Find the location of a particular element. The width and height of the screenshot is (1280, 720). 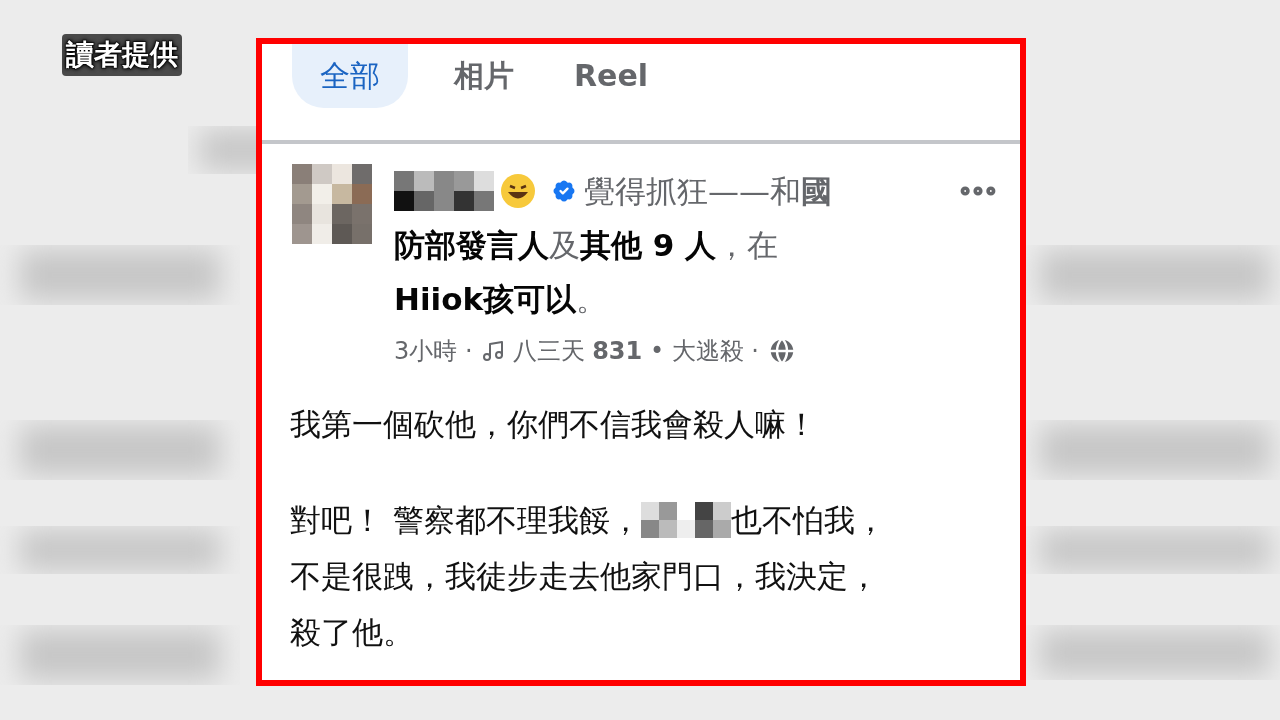

activity-text: 覺得抓狂——和國 is located at coordinates (708, 191).